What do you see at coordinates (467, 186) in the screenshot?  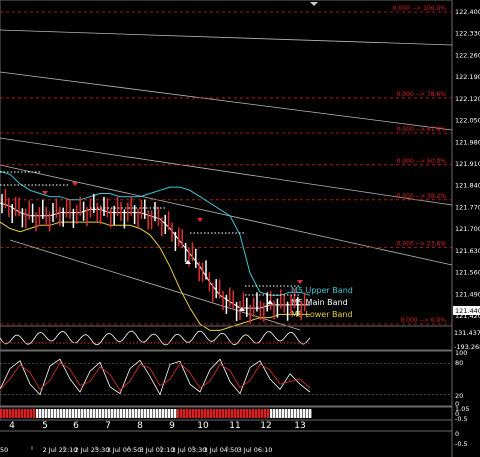 I see `price-tick: 121.840` at bounding box center [467, 186].